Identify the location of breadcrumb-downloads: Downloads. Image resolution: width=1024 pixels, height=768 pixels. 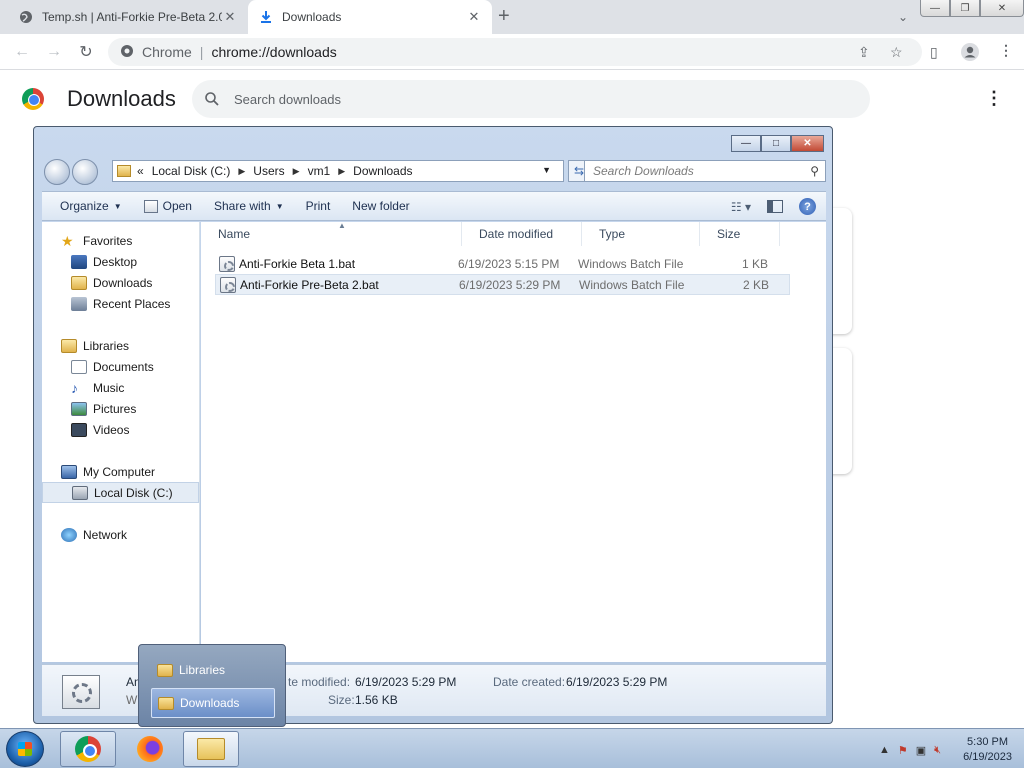
(382, 171).